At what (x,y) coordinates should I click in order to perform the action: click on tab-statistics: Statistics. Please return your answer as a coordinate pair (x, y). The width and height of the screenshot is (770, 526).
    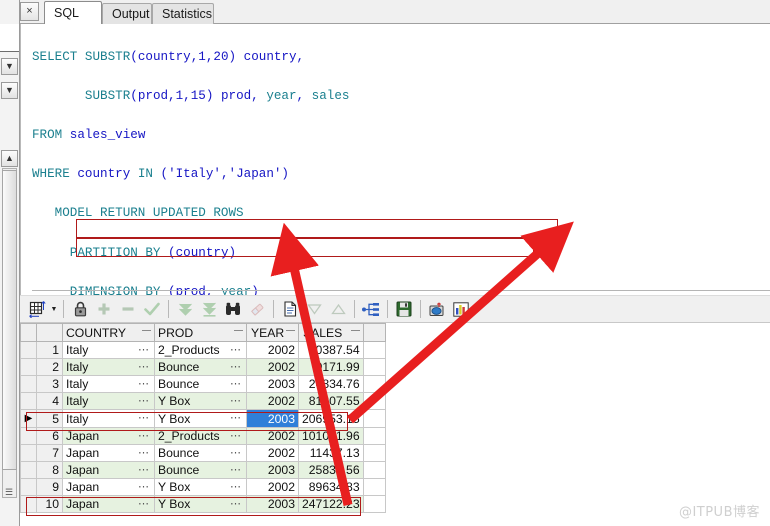
    Looking at the image, I should click on (183, 13).